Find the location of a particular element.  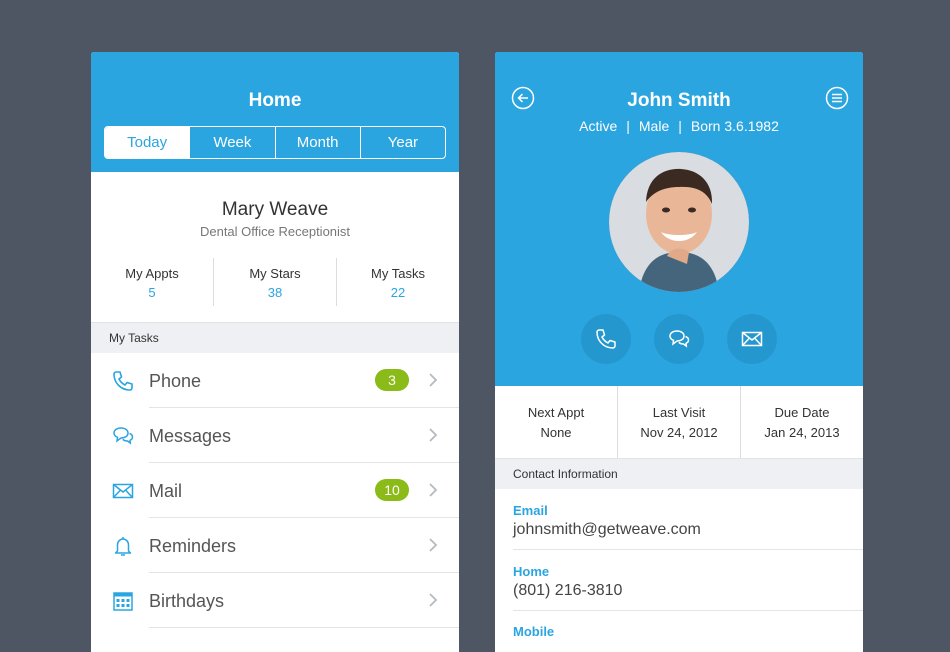

info-label: Due Date is located at coordinates (802, 412).